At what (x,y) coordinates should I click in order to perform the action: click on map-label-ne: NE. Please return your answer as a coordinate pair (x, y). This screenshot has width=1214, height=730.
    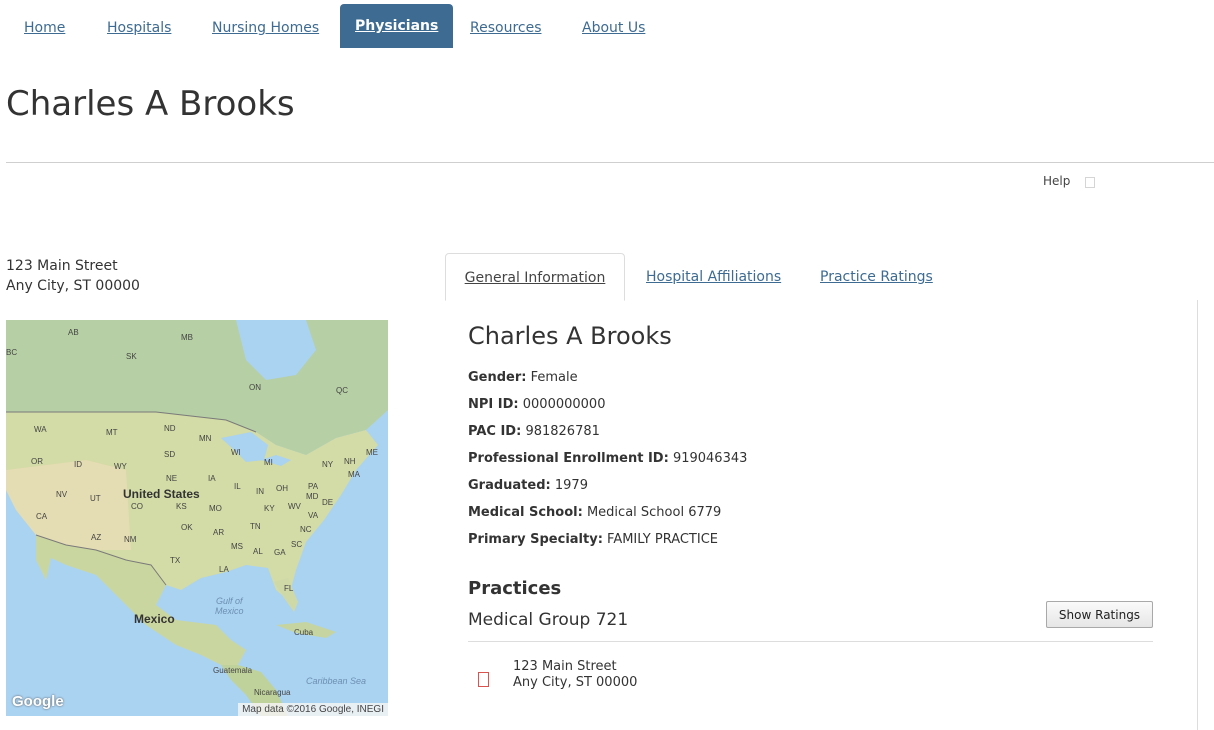
    Looking at the image, I should click on (172, 478).